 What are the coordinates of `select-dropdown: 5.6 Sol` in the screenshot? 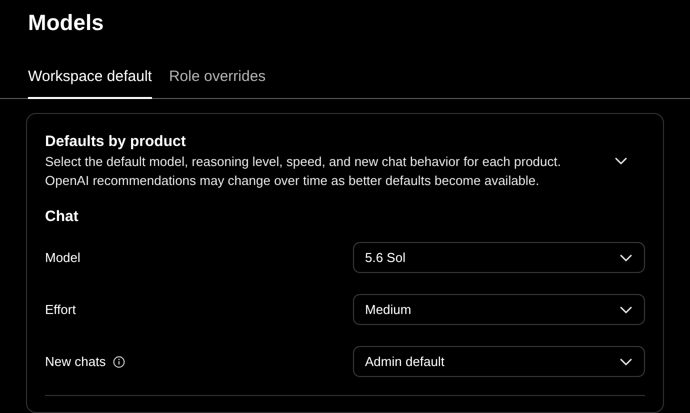 It's located at (499, 257).